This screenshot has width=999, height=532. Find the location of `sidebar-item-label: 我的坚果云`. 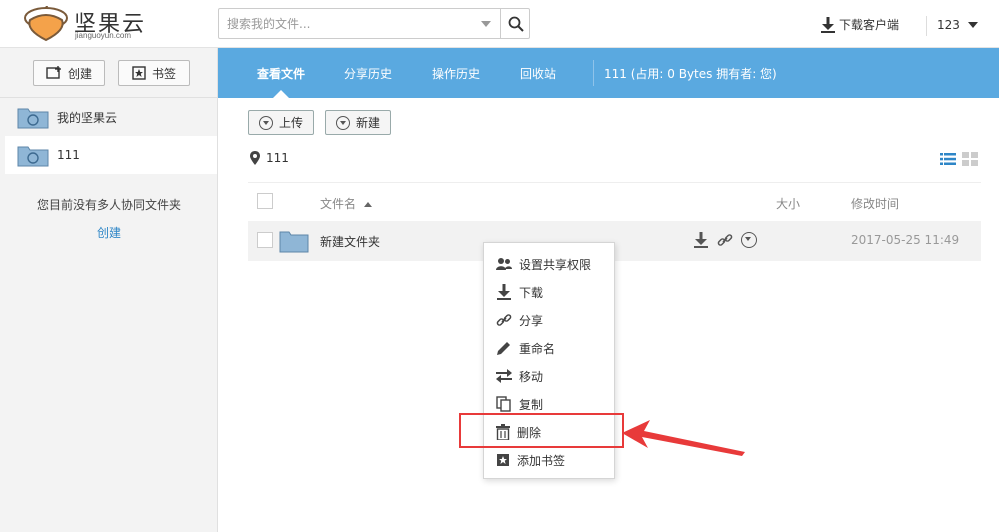

sidebar-item-label: 我的坚果云 is located at coordinates (87, 117).